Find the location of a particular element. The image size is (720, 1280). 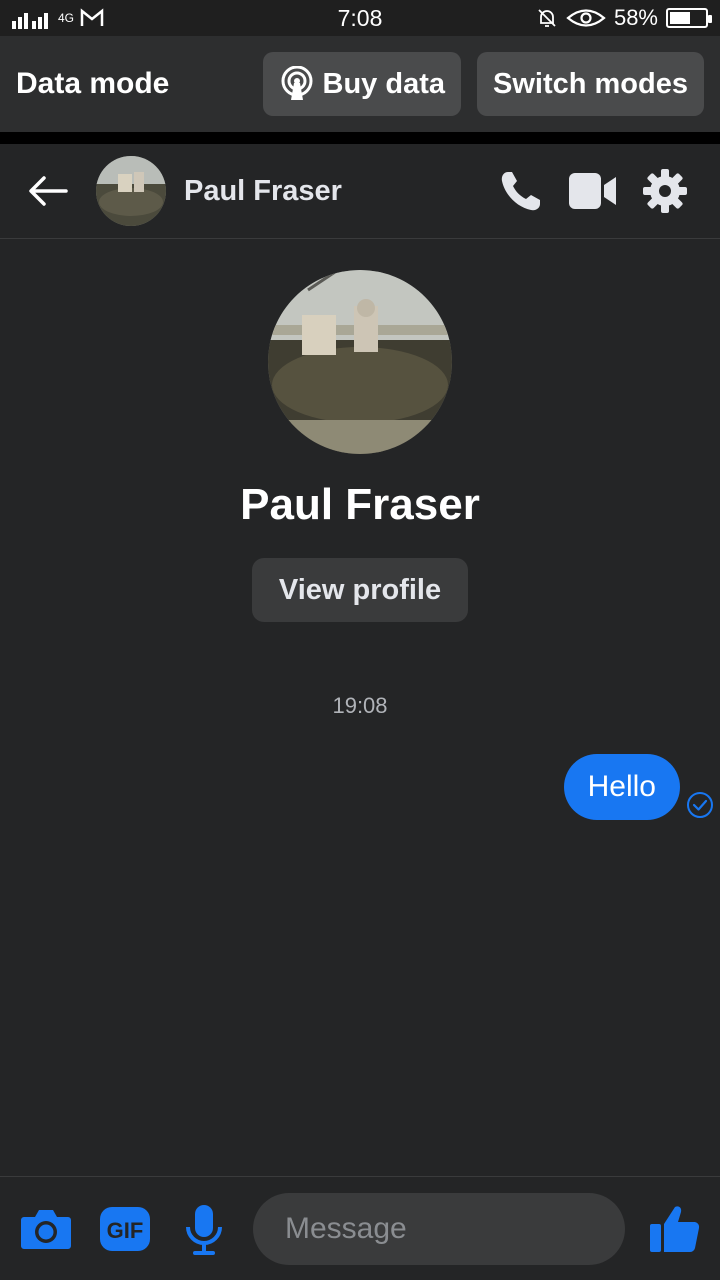

switch-modes-button: Switch modes is located at coordinates (590, 84).